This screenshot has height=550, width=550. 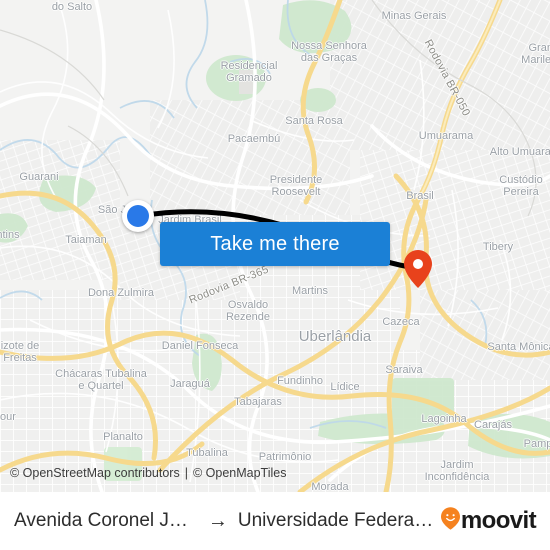 I want to click on arrow-right-icon: →, so click(x=217, y=521).